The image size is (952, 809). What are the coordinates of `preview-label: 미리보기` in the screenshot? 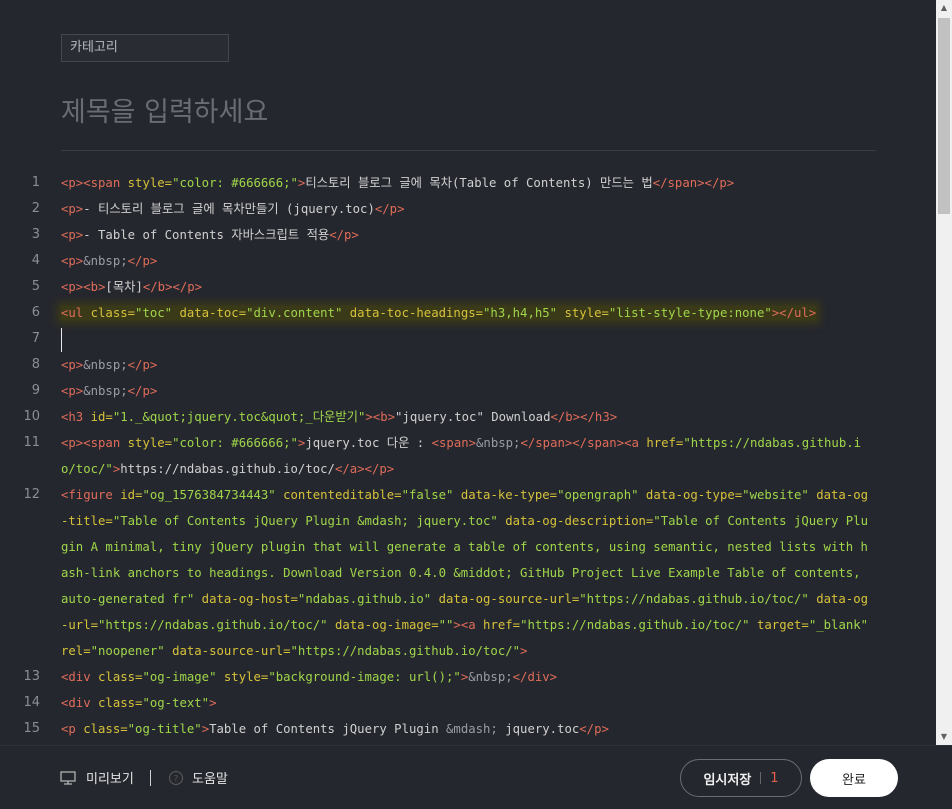 It's located at (110, 779).